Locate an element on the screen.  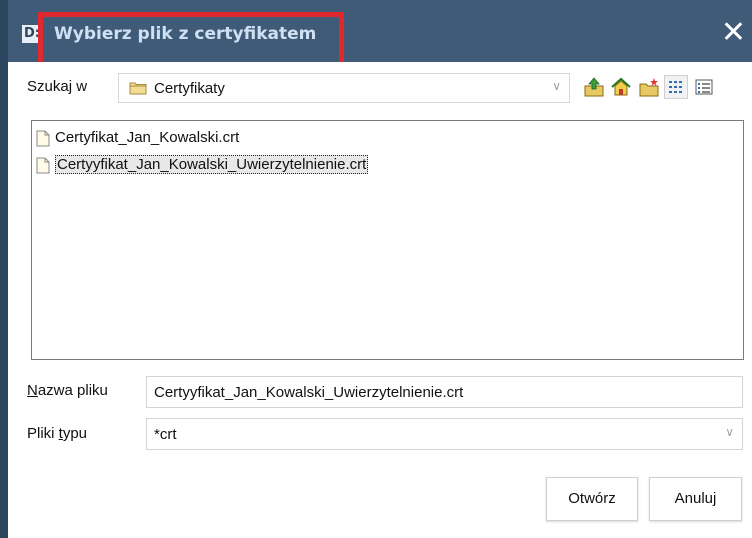
window-left-edge is located at coordinates (4, 269).